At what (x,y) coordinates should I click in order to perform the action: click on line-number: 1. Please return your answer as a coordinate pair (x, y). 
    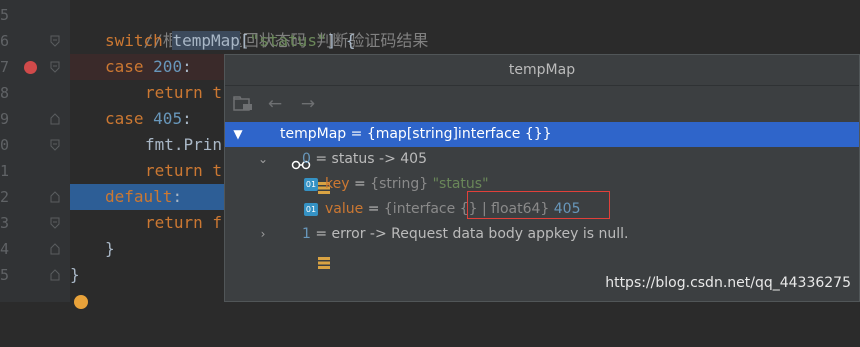
    Looking at the image, I should click on (5, 171).